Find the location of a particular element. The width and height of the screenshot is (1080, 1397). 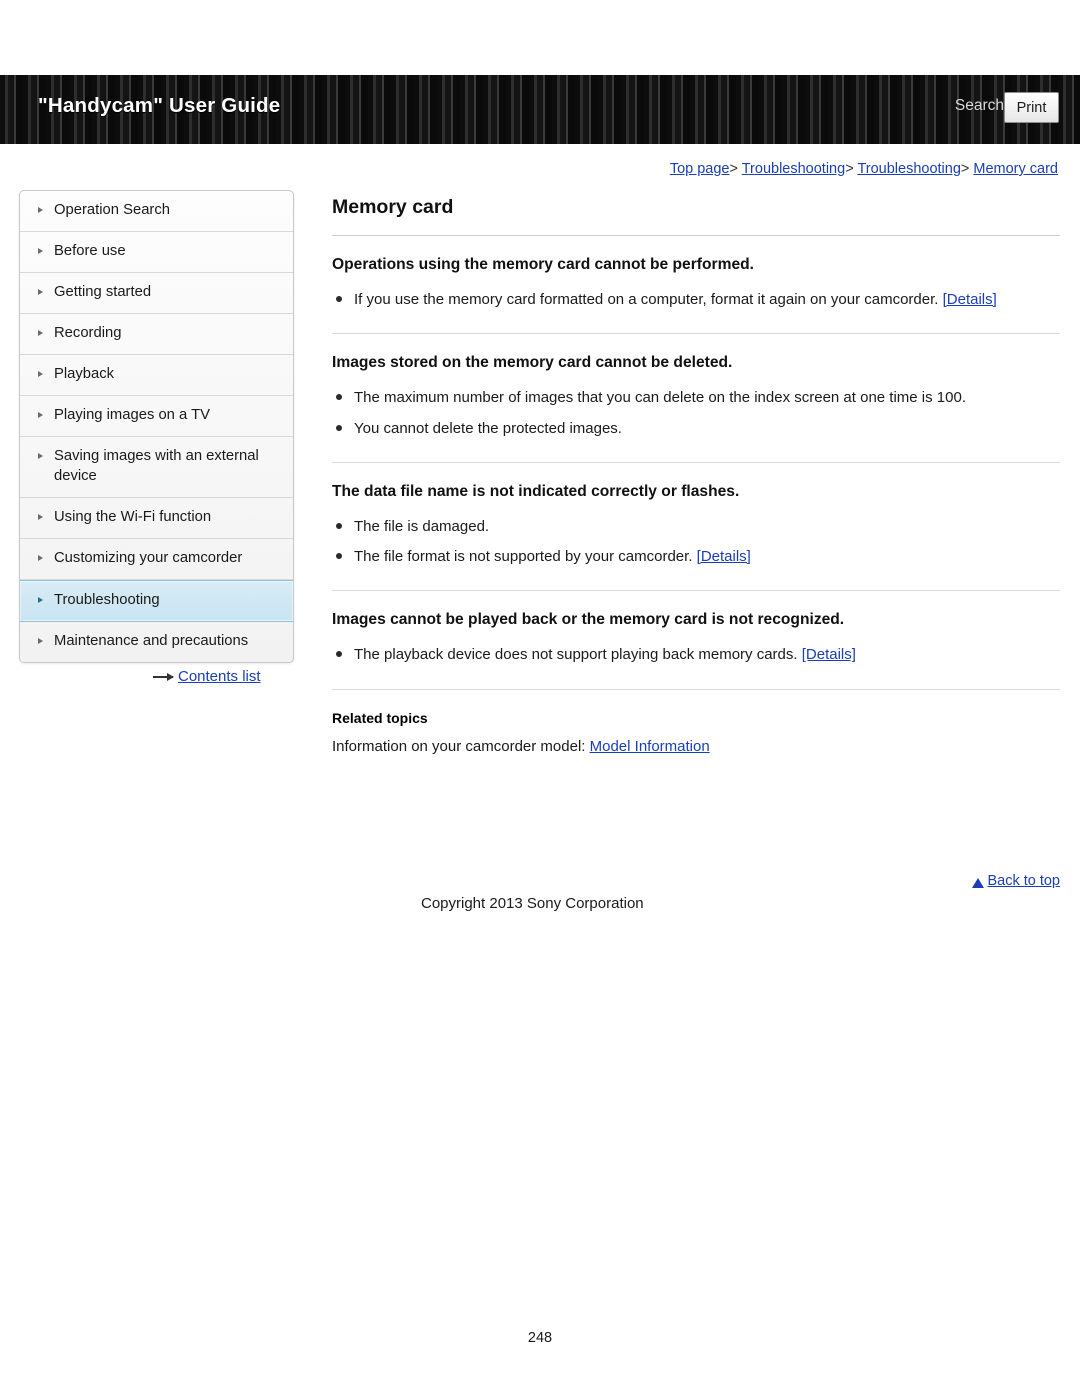

arrow-right-icon is located at coordinates (163, 676).